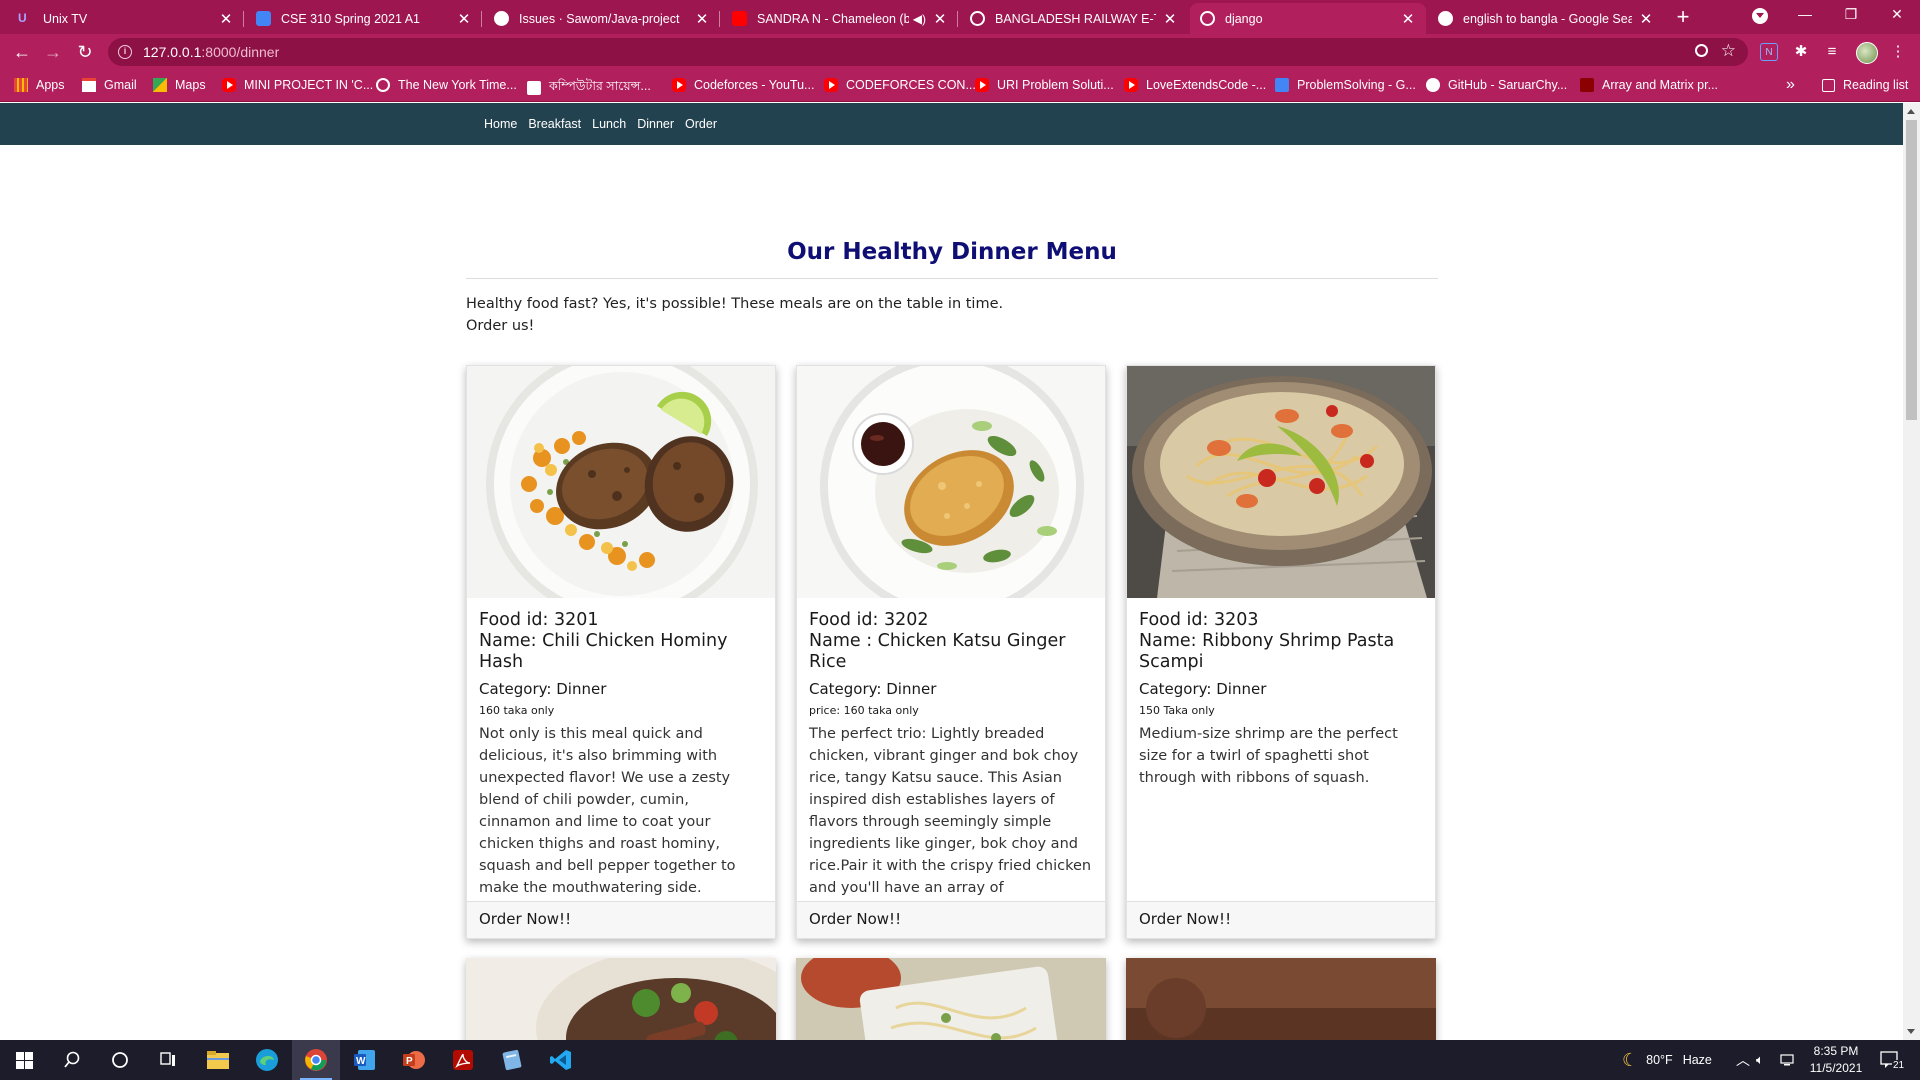  Describe the element at coordinates (1445, 18) in the screenshot. I see `google-icon` at that location.